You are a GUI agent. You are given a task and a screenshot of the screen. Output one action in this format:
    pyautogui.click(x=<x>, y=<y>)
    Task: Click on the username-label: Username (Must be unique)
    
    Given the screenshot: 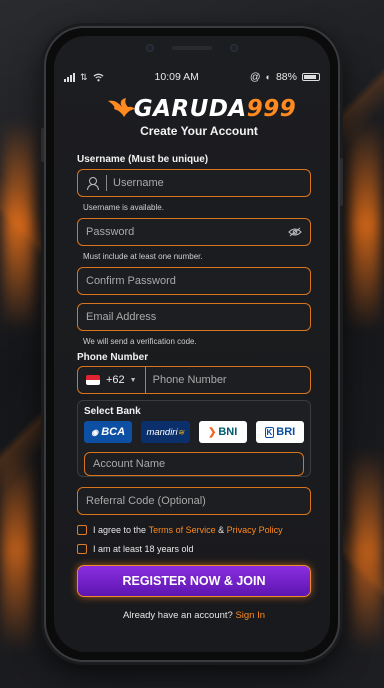 What is the action you would take?
    pyautogui.click(x=143, y=159)
    